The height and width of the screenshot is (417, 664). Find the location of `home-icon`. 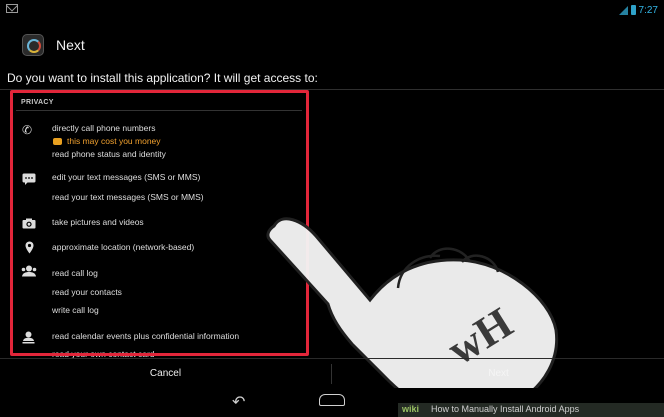

home-icon is located at coordinates (332, 400).